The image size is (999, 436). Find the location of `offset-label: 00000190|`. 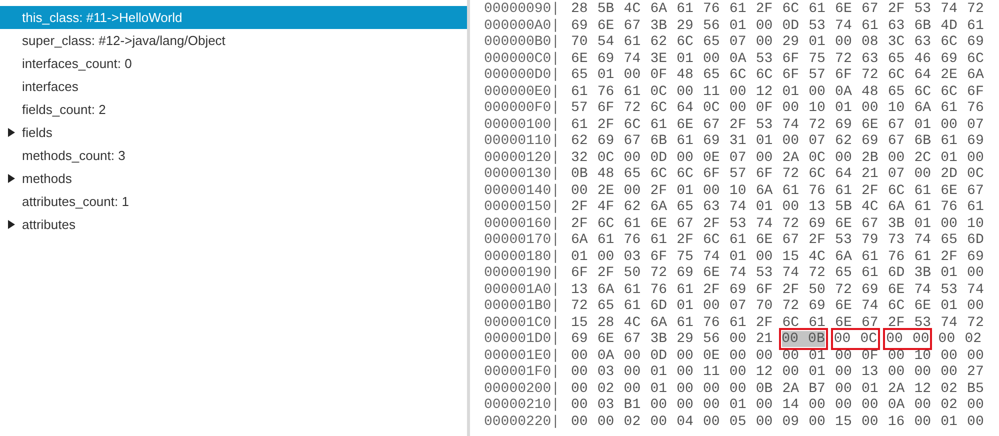

offset-label: 00000190| is located at coordinates (522, 273).